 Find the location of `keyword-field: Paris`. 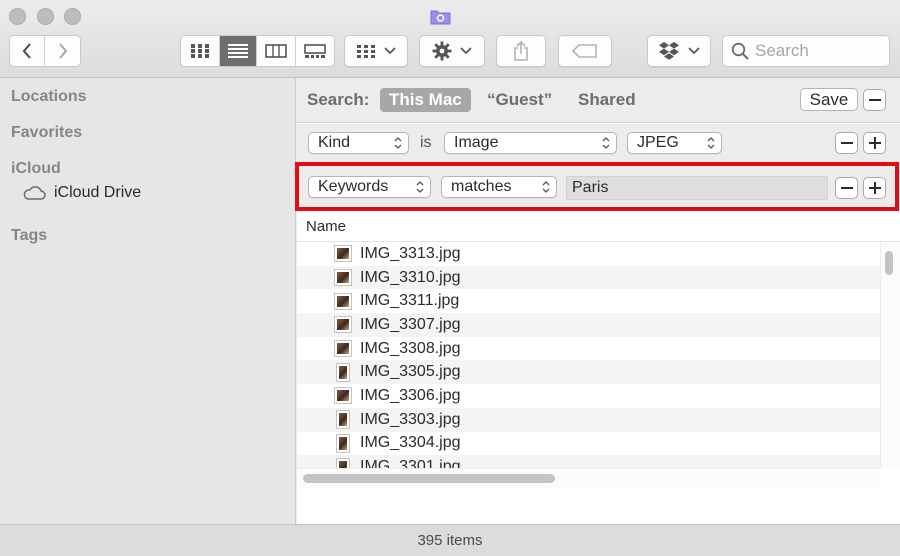

keyword-field: Paris is located at coordinates (697, 188).